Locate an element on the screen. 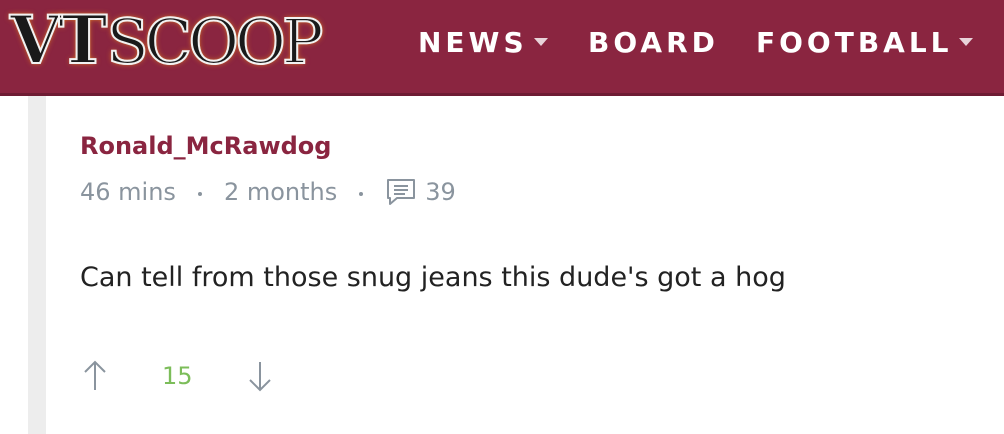 Image resolution: width=1004 pixels, height=434 pixels. thread-indent-line is located at coordinates (37, 265).